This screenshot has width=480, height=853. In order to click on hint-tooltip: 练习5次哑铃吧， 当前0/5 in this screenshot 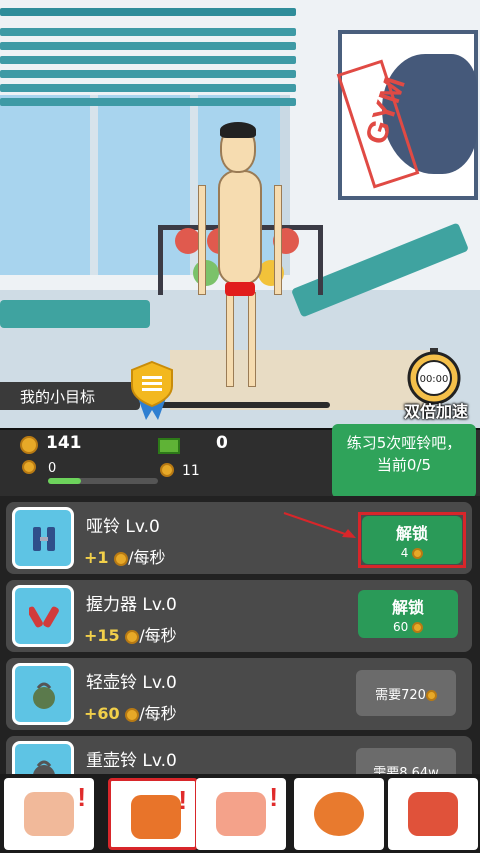, I will do `click(404, 466)`.